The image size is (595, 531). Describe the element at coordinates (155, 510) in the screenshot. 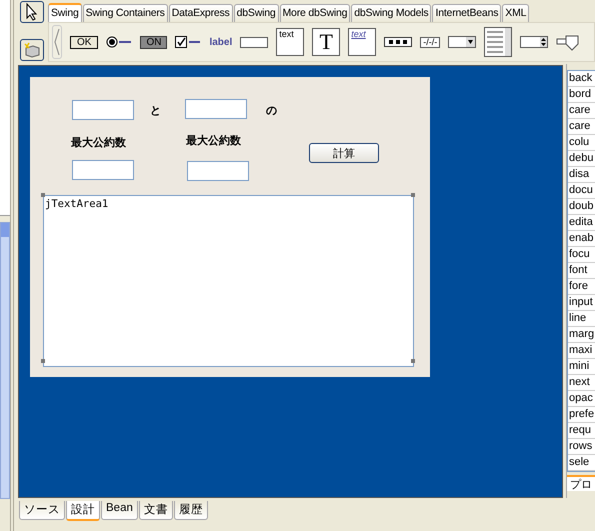

I see `view-tab: 文書` at that location.